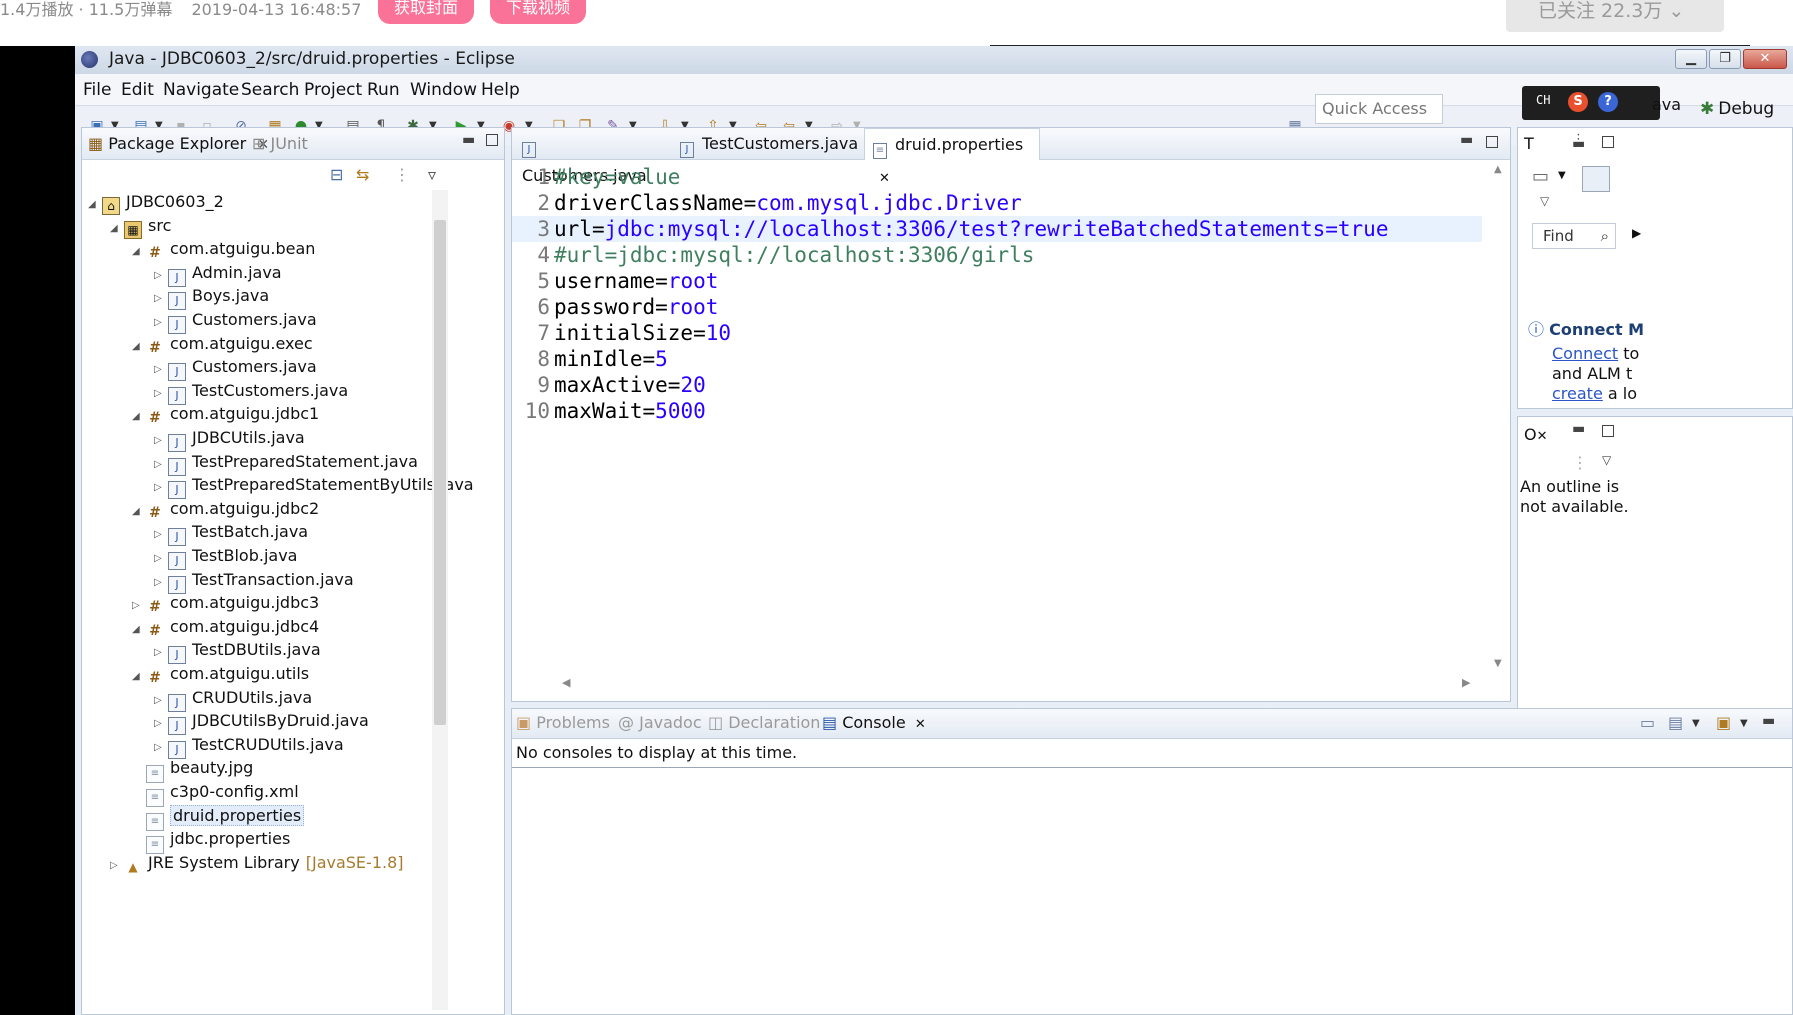 The height and width of the screenshot is (1015, 1793). I want to click on menu-file: File, so click(97, 90).